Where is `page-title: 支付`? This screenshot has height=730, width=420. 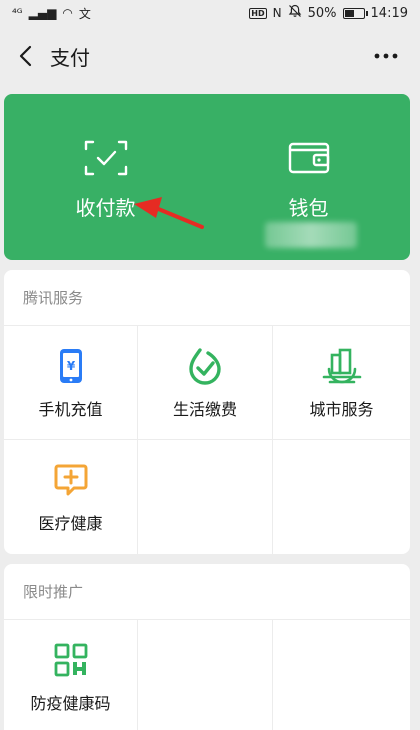
page-title: 支付 is located at coordinates (70, 57).